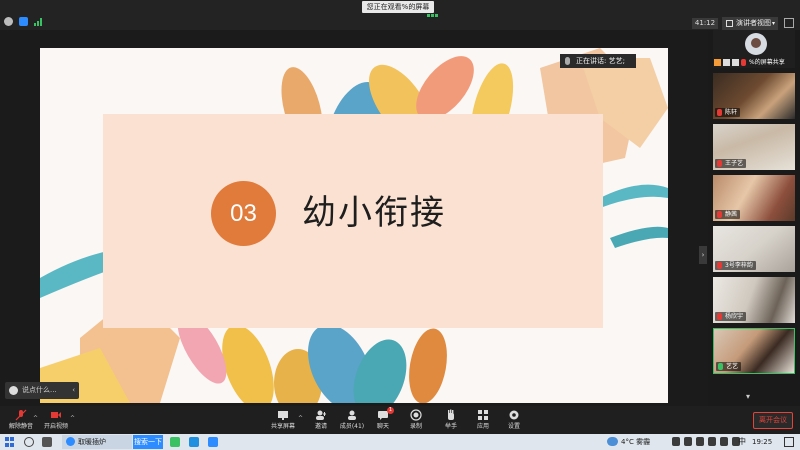 This screenshot has width=800, height=450. I want to click on collapse-gallery-handle: ›, so click(703, 255).